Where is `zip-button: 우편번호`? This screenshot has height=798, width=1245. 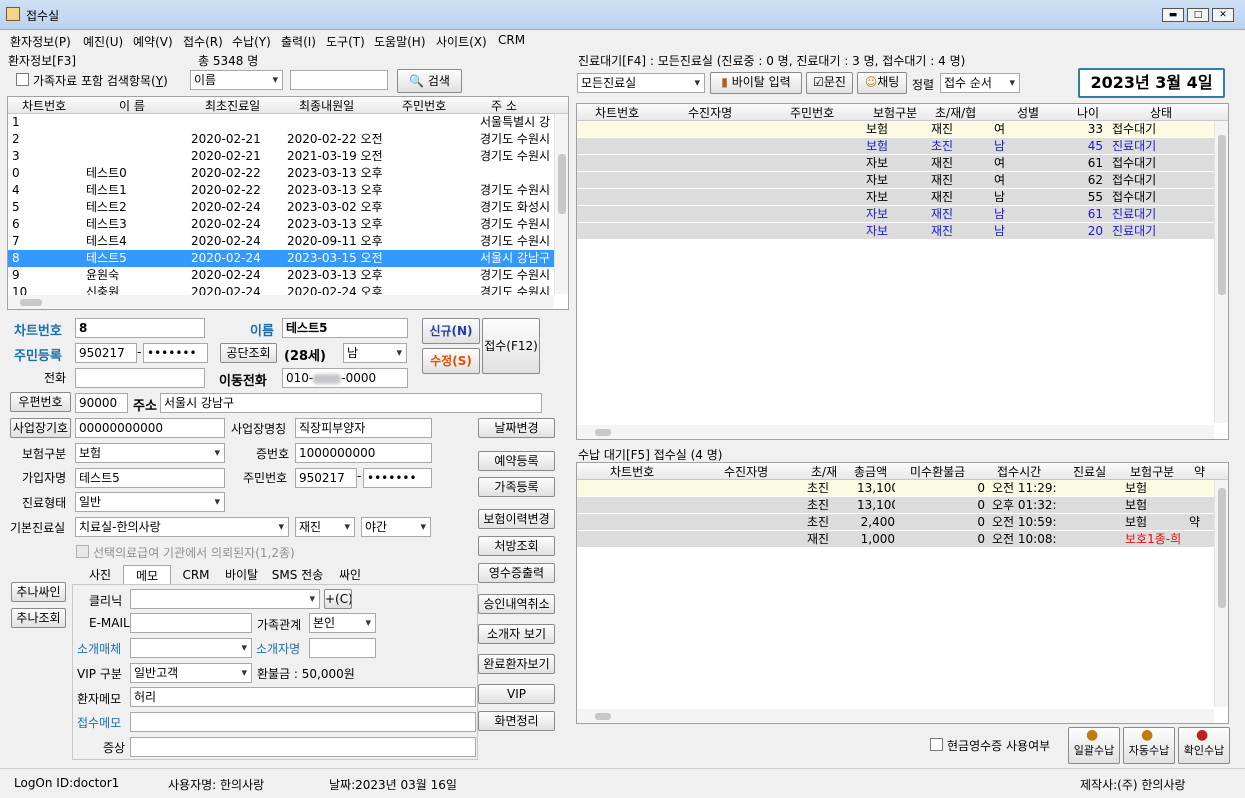 zip-button: 우편번호 is located at coordinates (40, 402).